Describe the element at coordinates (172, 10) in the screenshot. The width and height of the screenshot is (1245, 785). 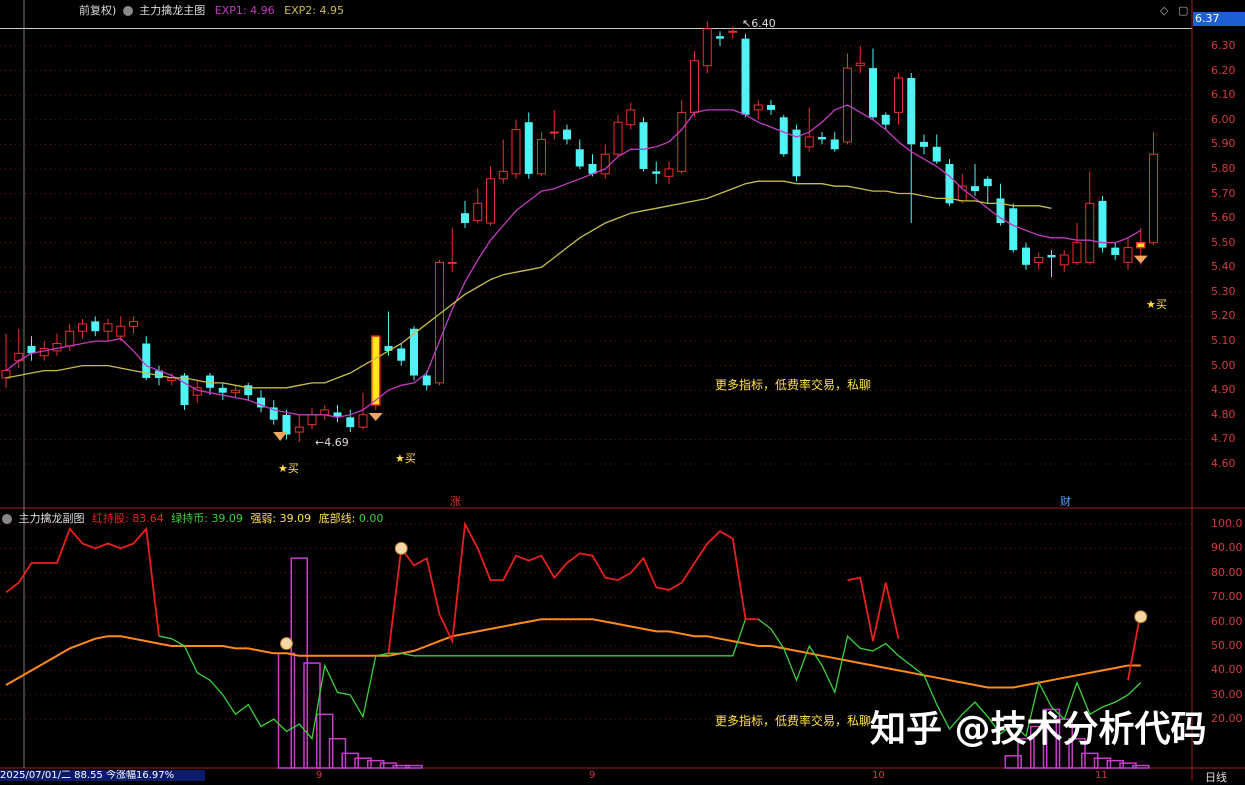
I see `main-indicator-name: 主力擒龙主图` at that location.